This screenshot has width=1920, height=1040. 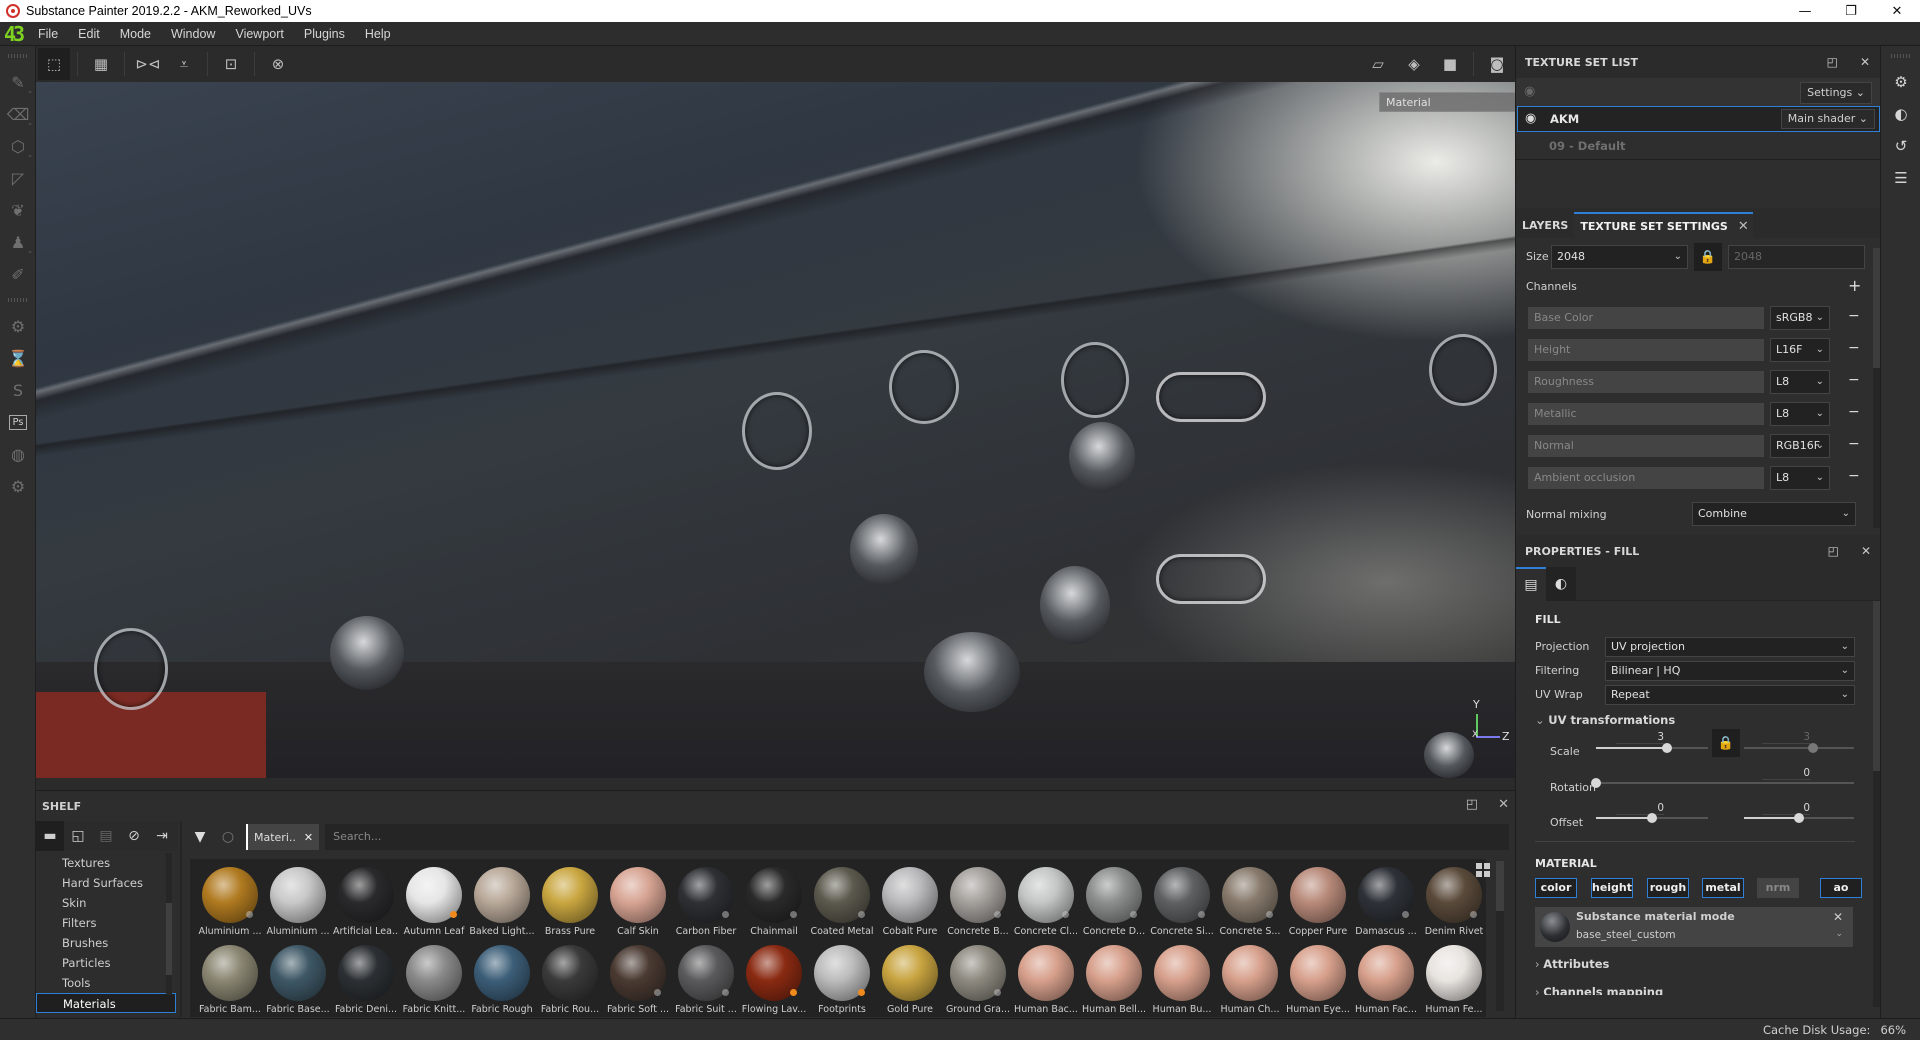 What do you see at coordinates (1800, 318) in the screenshot?
I see `channel-format-dropdown: sRGB8 ⌄` at bounding box center [1800, 318].